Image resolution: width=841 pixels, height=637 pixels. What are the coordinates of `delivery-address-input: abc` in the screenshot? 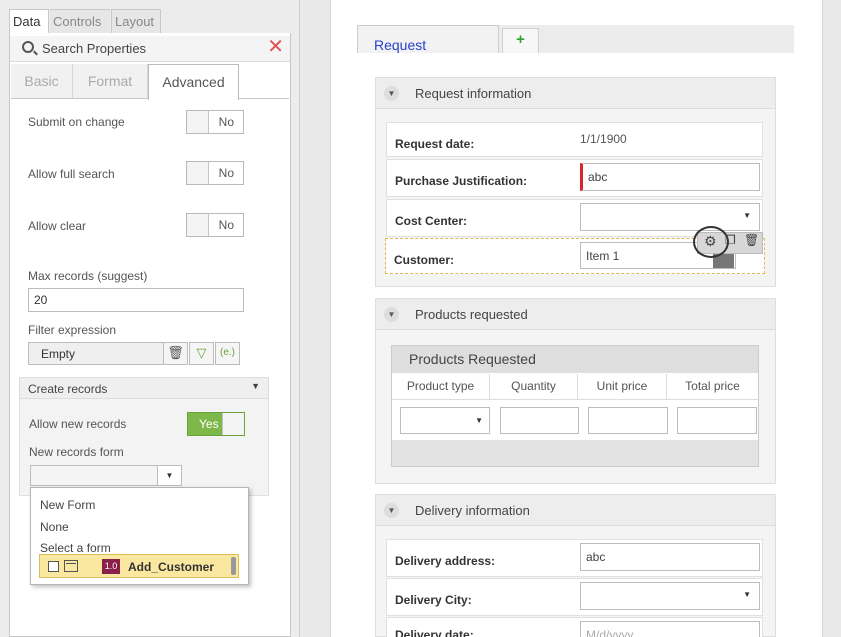 It's located at (670, 557).